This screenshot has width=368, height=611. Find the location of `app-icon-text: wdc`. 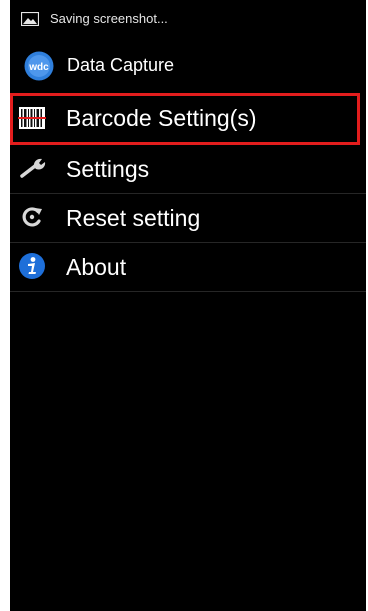

app-icon-text: wdc is located at coordinates (38, 67).